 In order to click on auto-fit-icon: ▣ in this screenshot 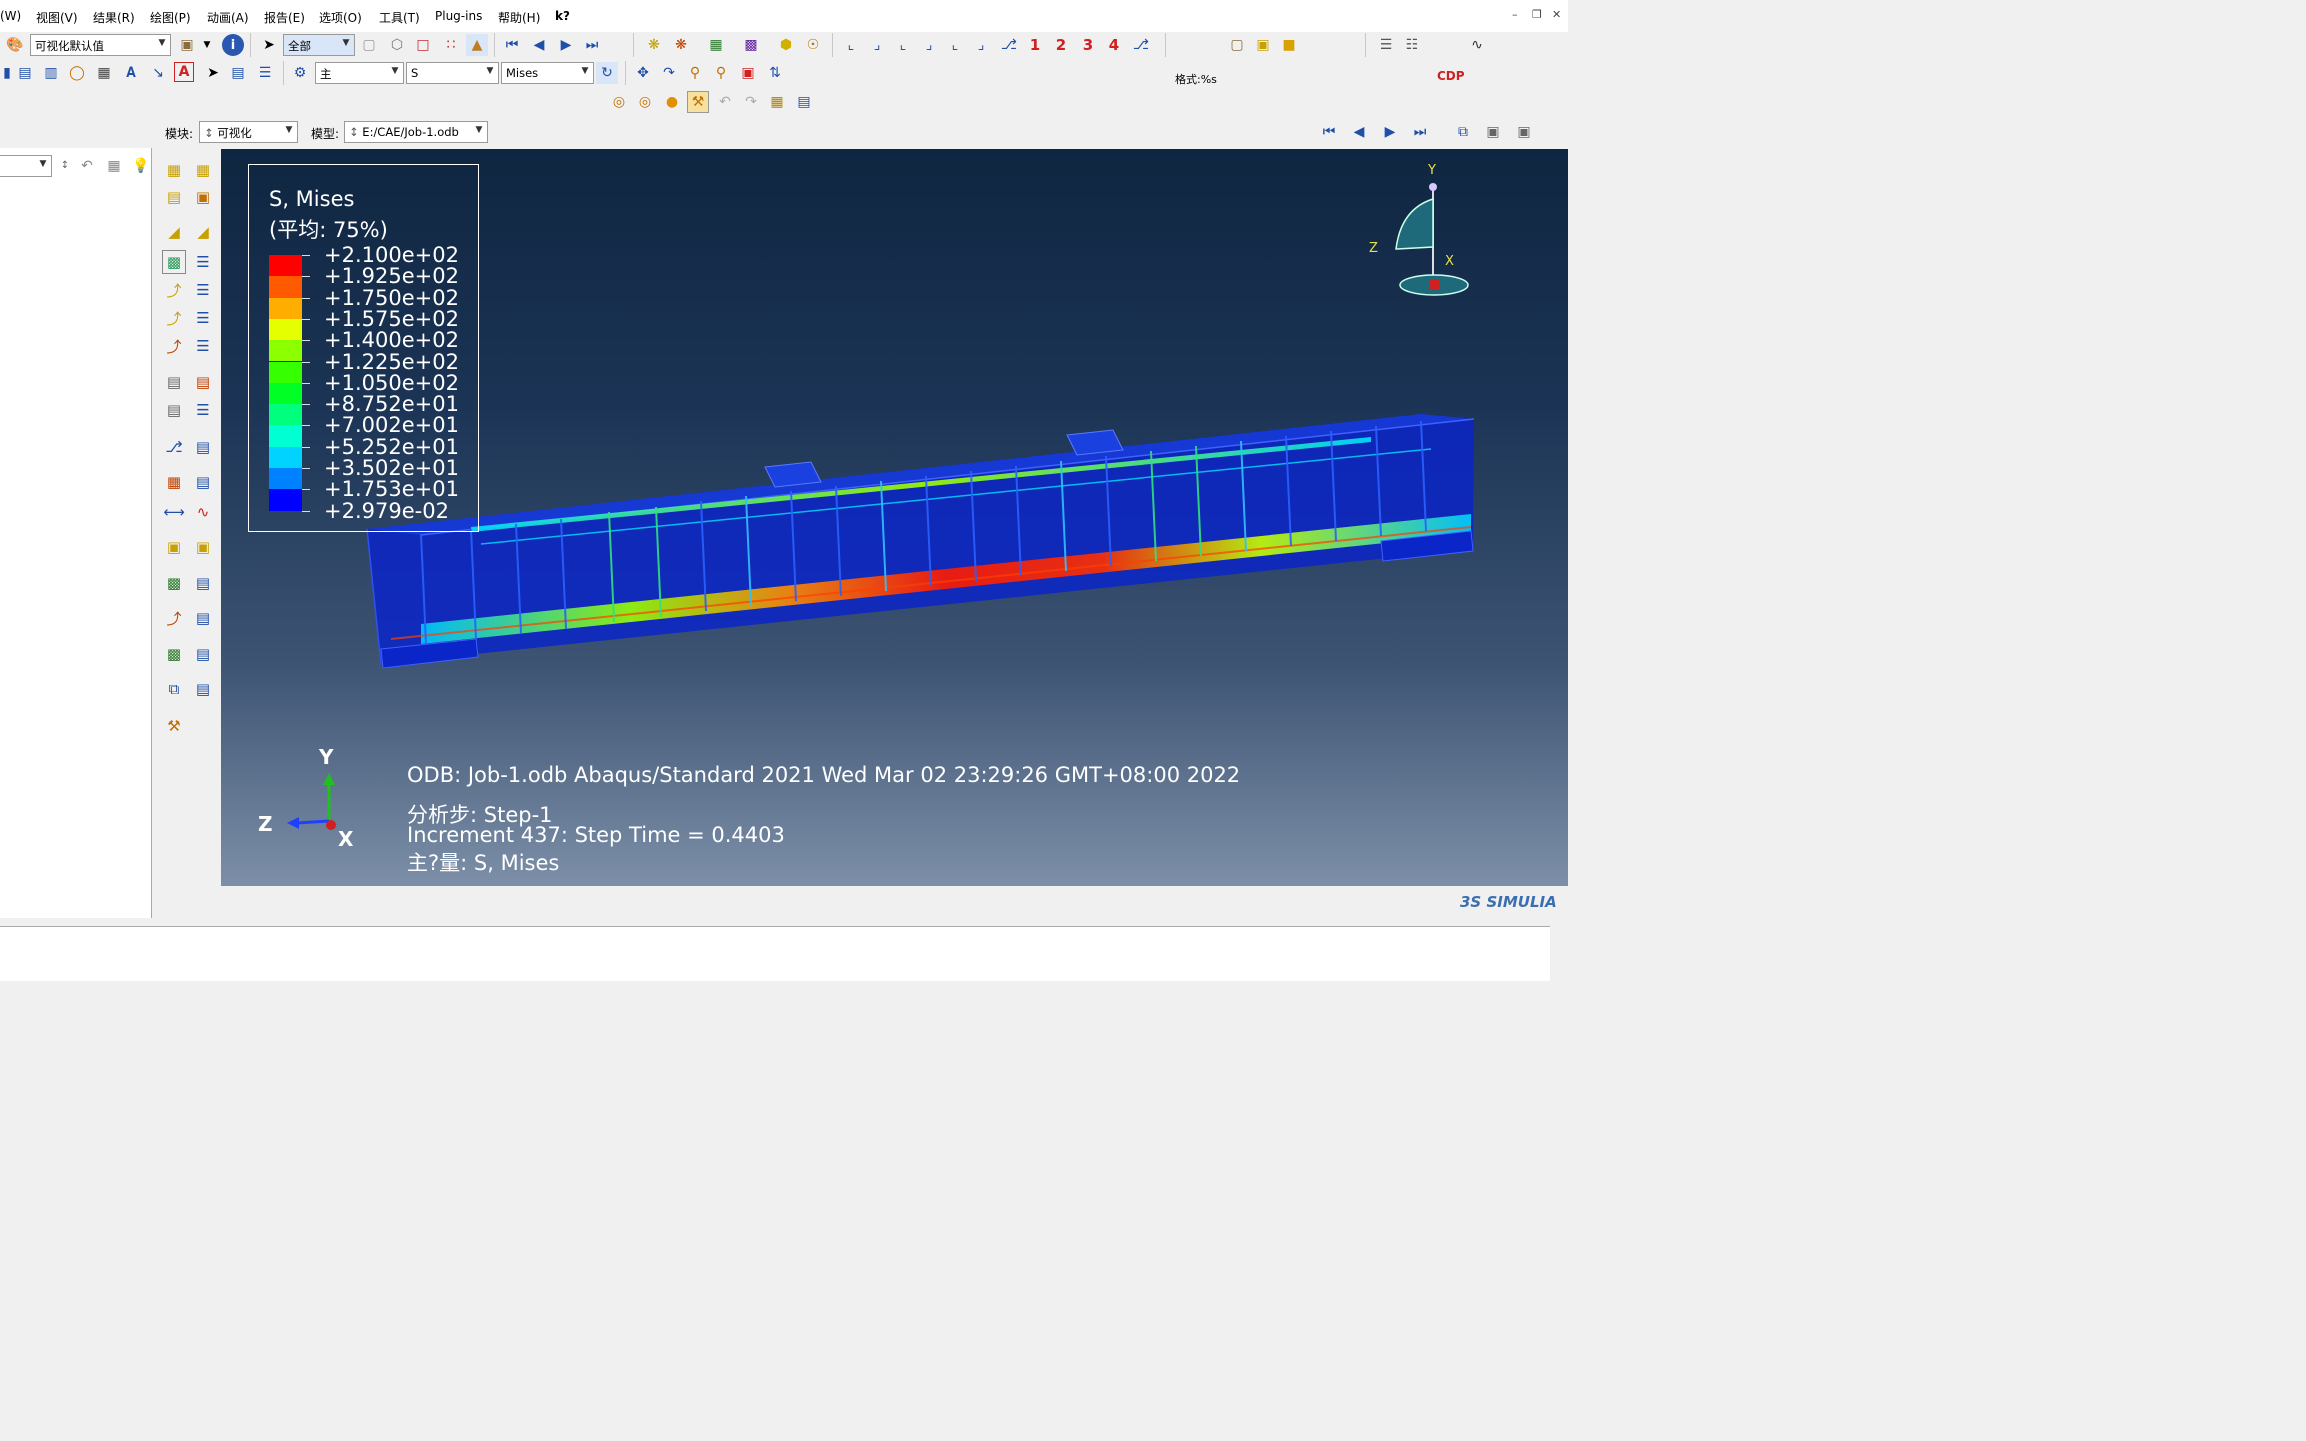, I will do `click(748, 73)`.